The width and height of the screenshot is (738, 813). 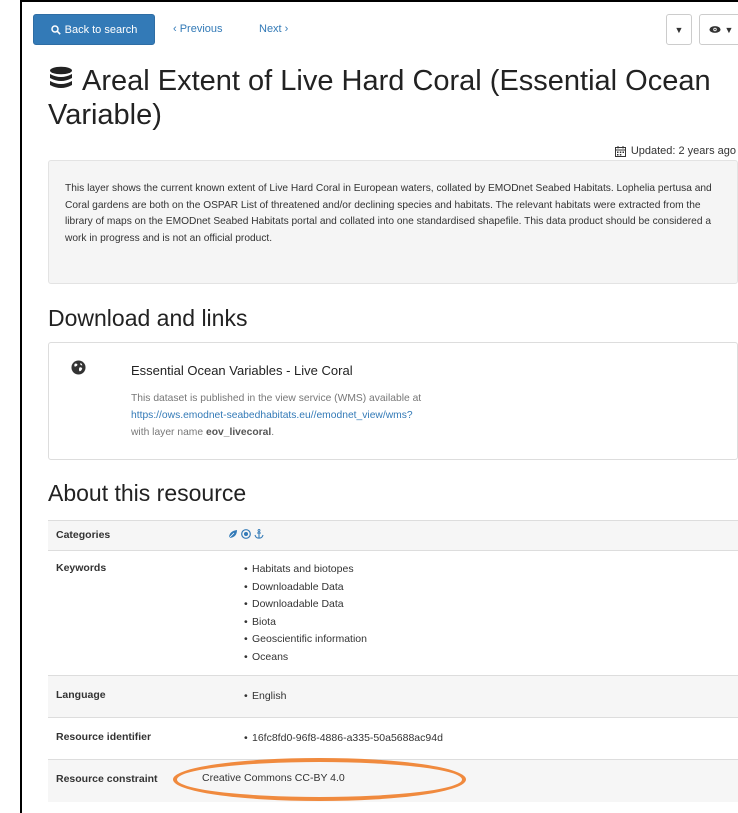 I want to click on categories-label: Categories, so click(x=83, y=535).